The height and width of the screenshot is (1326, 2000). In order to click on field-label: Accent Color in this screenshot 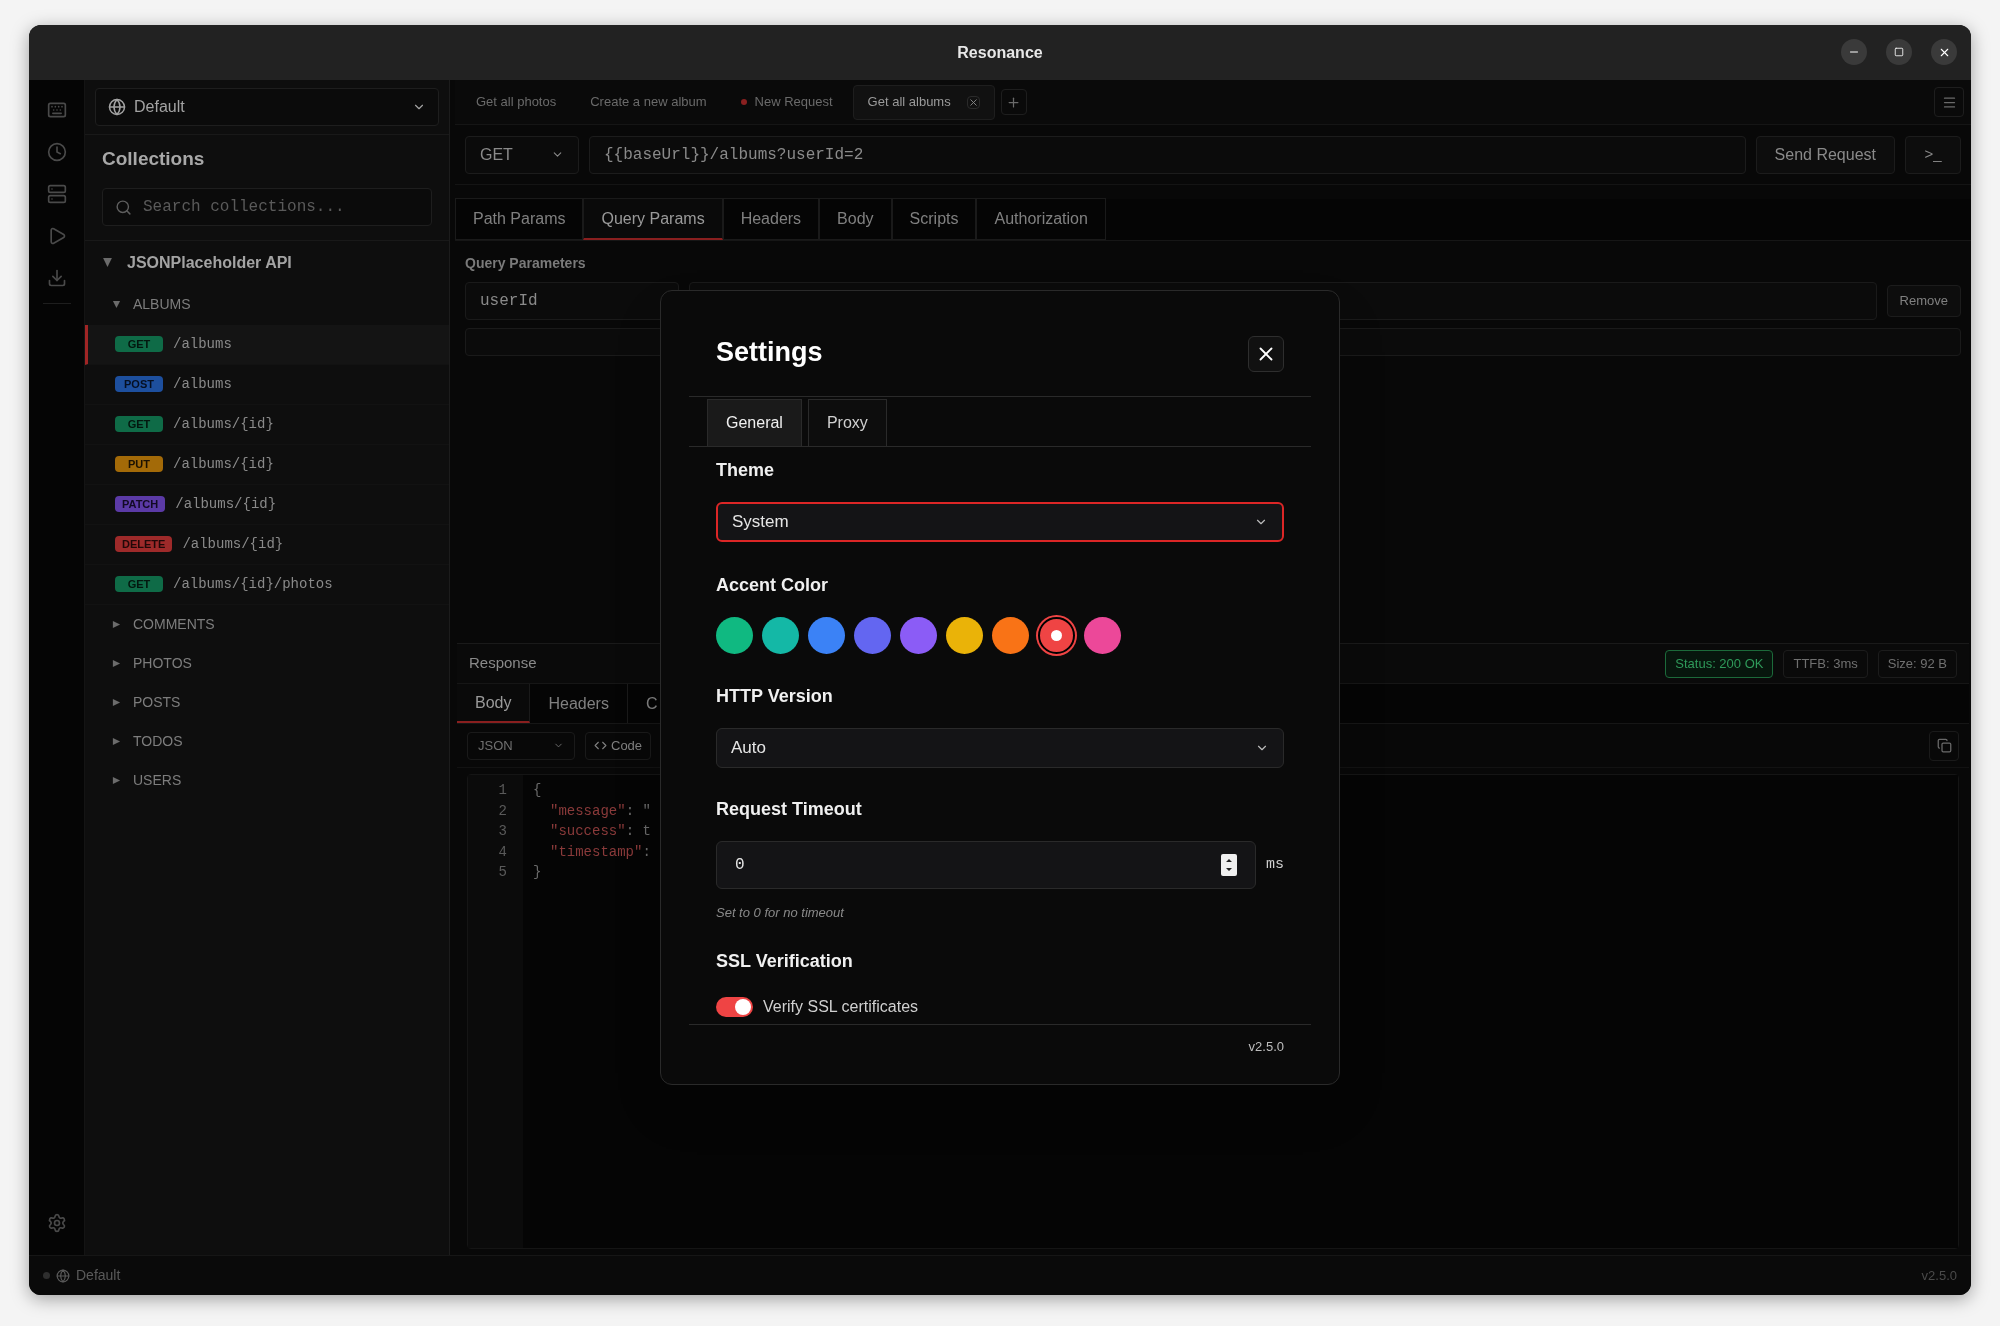, I will do `click(773, 585)`.